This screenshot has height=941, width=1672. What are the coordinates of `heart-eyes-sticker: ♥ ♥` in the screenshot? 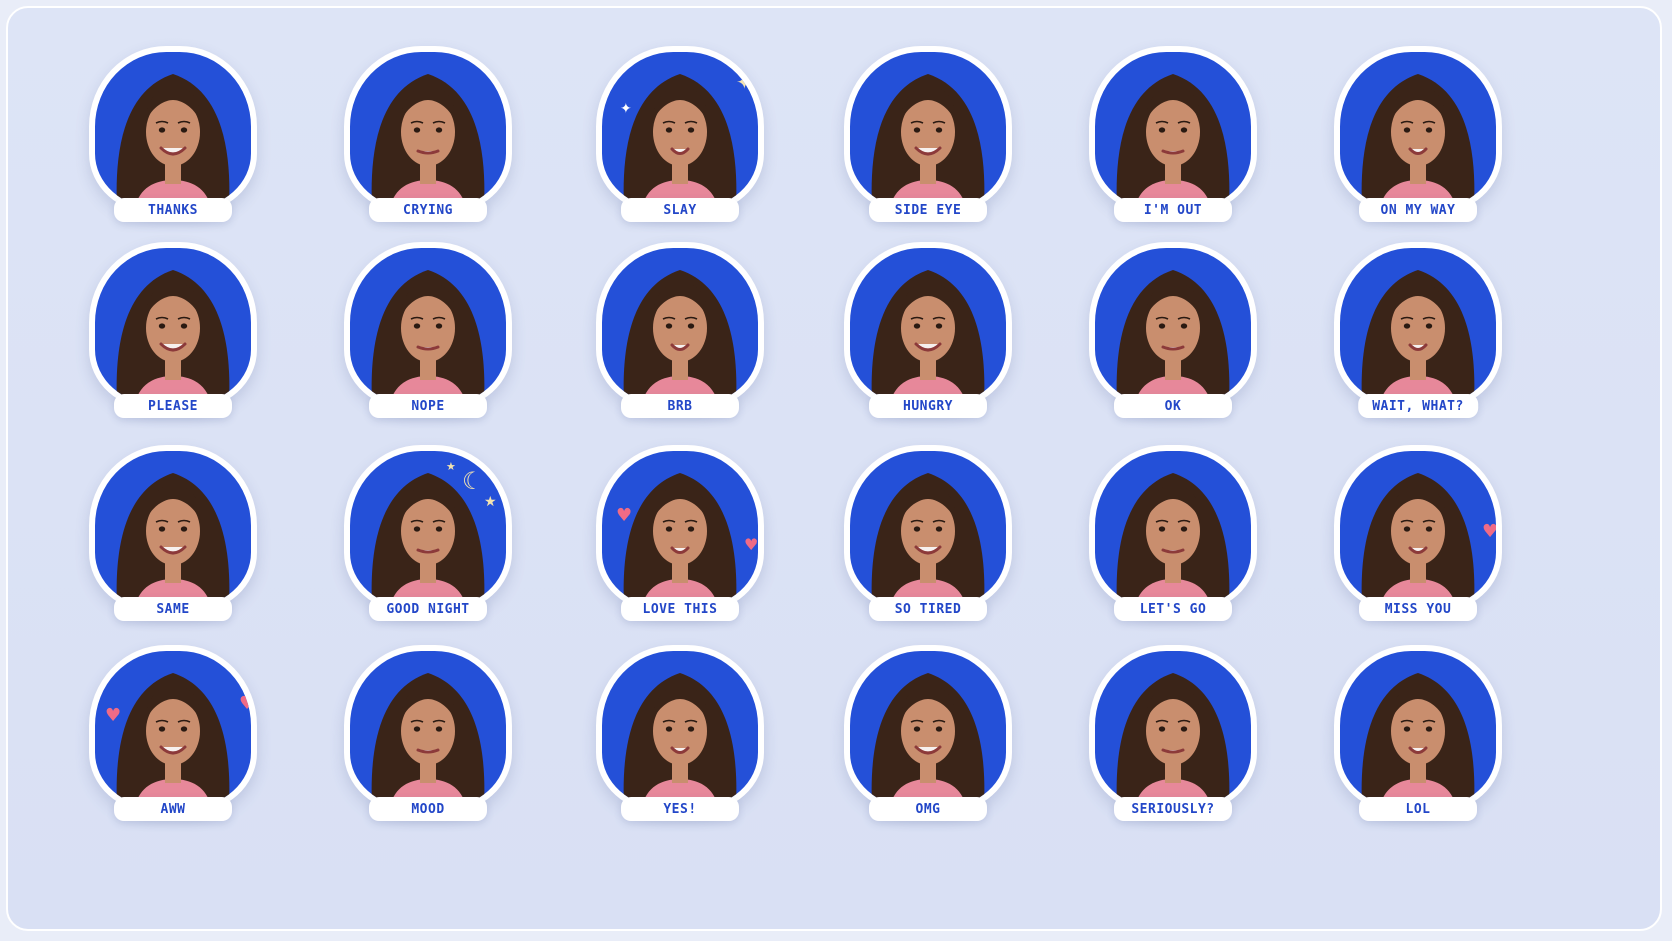 It's located at (680, 529).